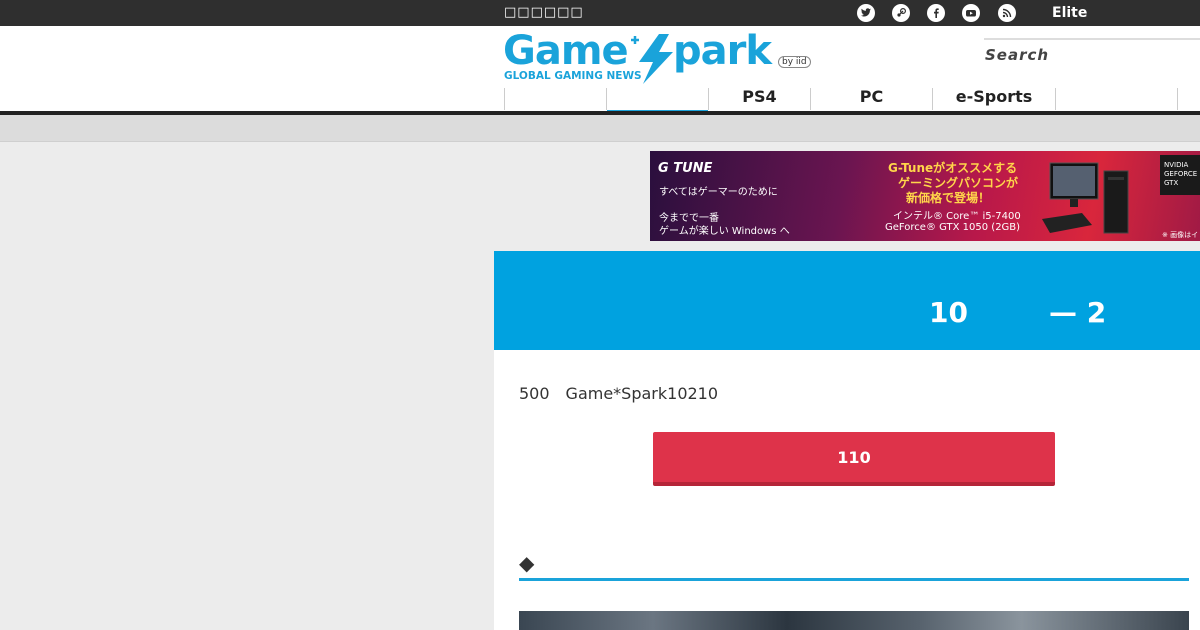 This screenshot has width=1200, height=630. Describe the element at coordinates (957, 216) in the screenshot. I see `banner-spec-cpu: インテル® Core™ i5-7400` at that location.